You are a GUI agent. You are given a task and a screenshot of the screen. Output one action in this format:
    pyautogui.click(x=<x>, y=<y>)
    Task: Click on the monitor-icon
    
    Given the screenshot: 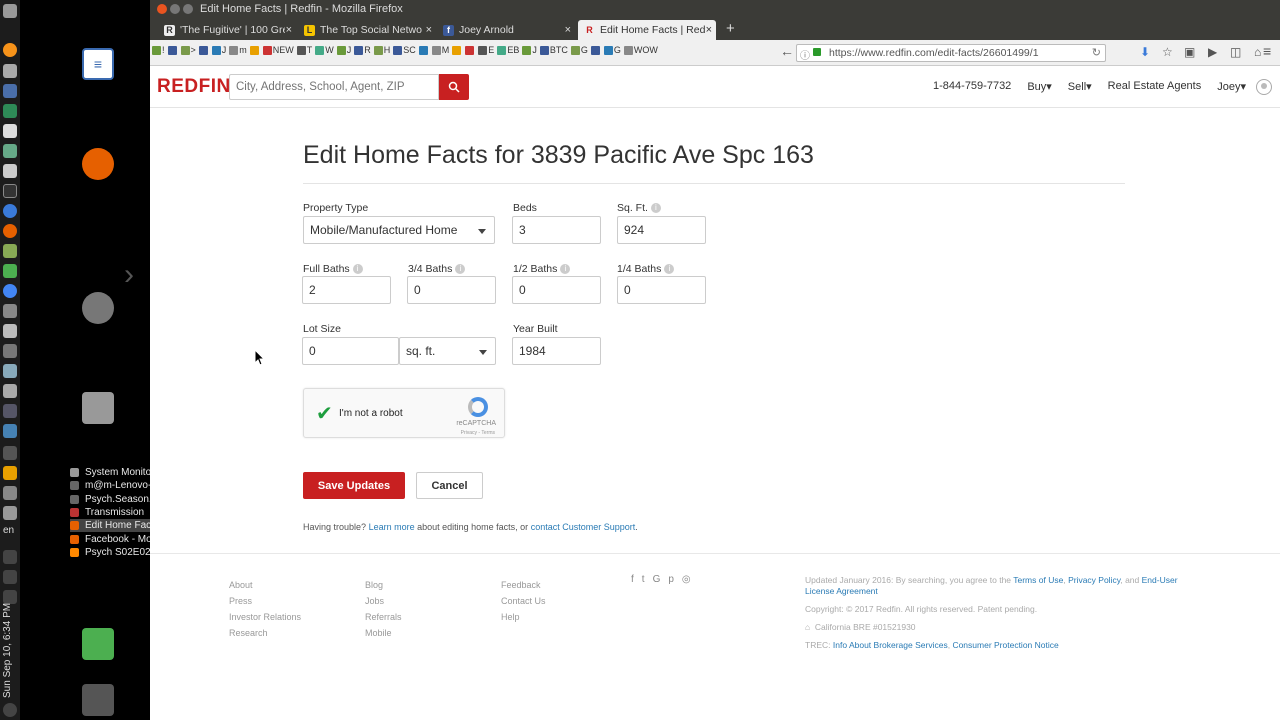 What is the action you would take?
    pyautogui.click(x=10, y=331)
    